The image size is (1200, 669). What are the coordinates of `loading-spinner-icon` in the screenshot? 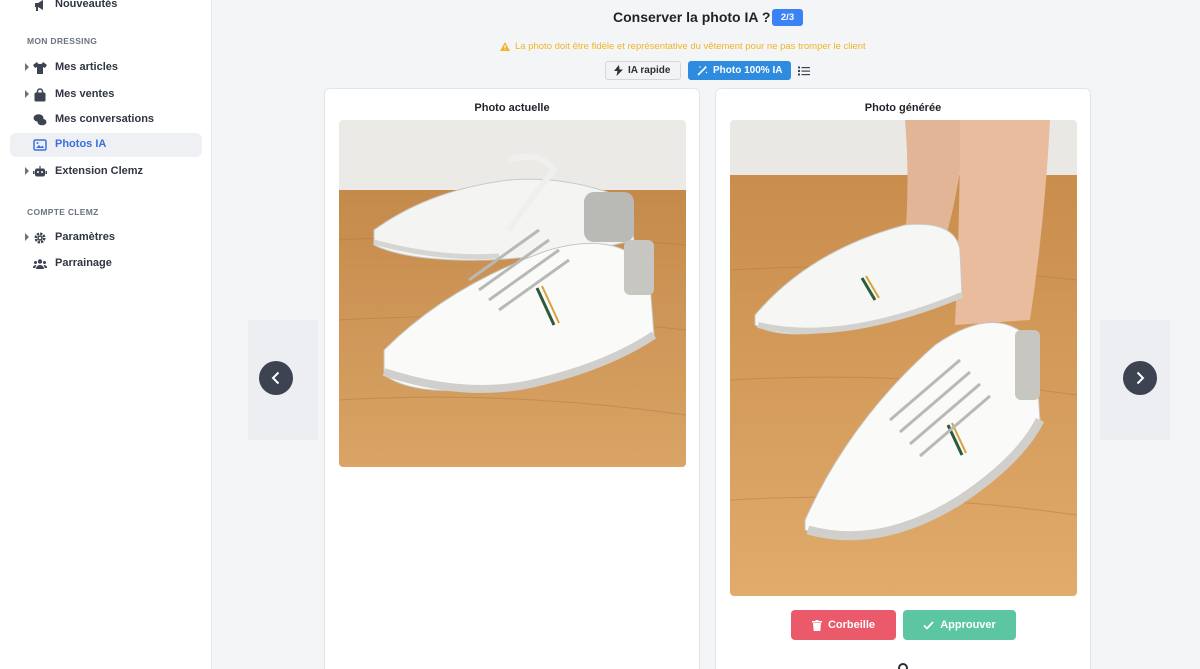 It's located at (903, 666).